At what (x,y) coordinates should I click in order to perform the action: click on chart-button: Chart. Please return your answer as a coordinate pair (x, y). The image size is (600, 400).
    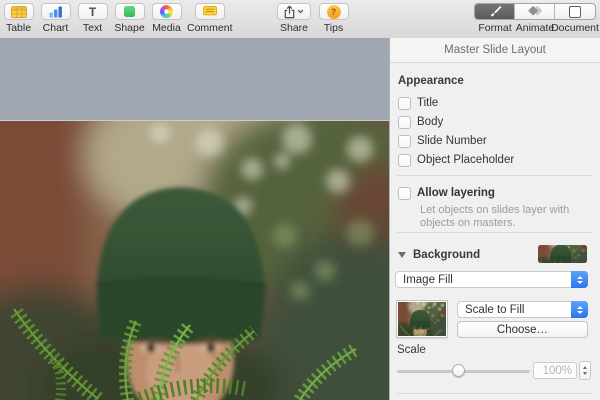
    Looking at the image, I should click on (55, 18).